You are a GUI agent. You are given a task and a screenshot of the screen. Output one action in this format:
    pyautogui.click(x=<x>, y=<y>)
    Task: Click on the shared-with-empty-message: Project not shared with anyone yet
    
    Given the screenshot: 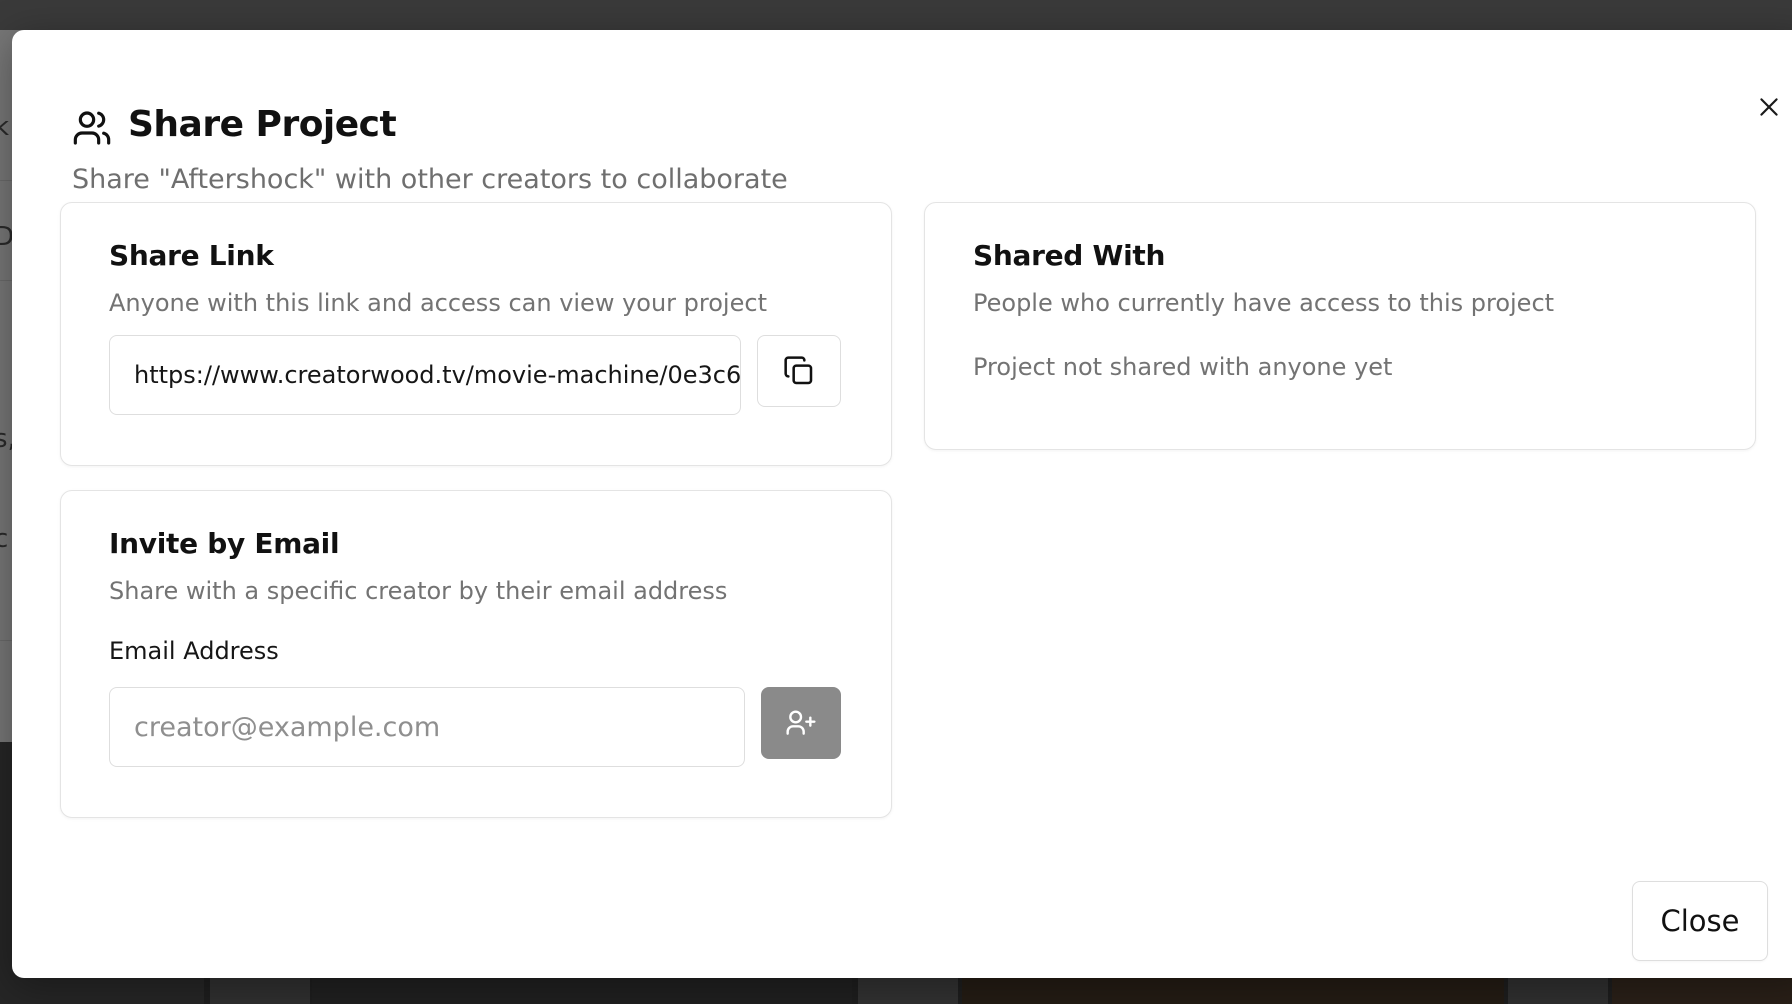 What is the action you would take?
    pyautogui.click(x=1183, y=367)
    